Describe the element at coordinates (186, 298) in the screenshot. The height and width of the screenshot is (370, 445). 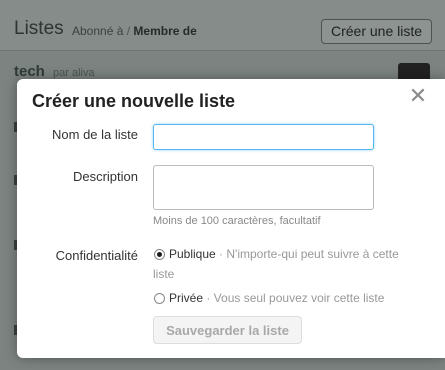
I see `private-option-label: Privée` at that location.